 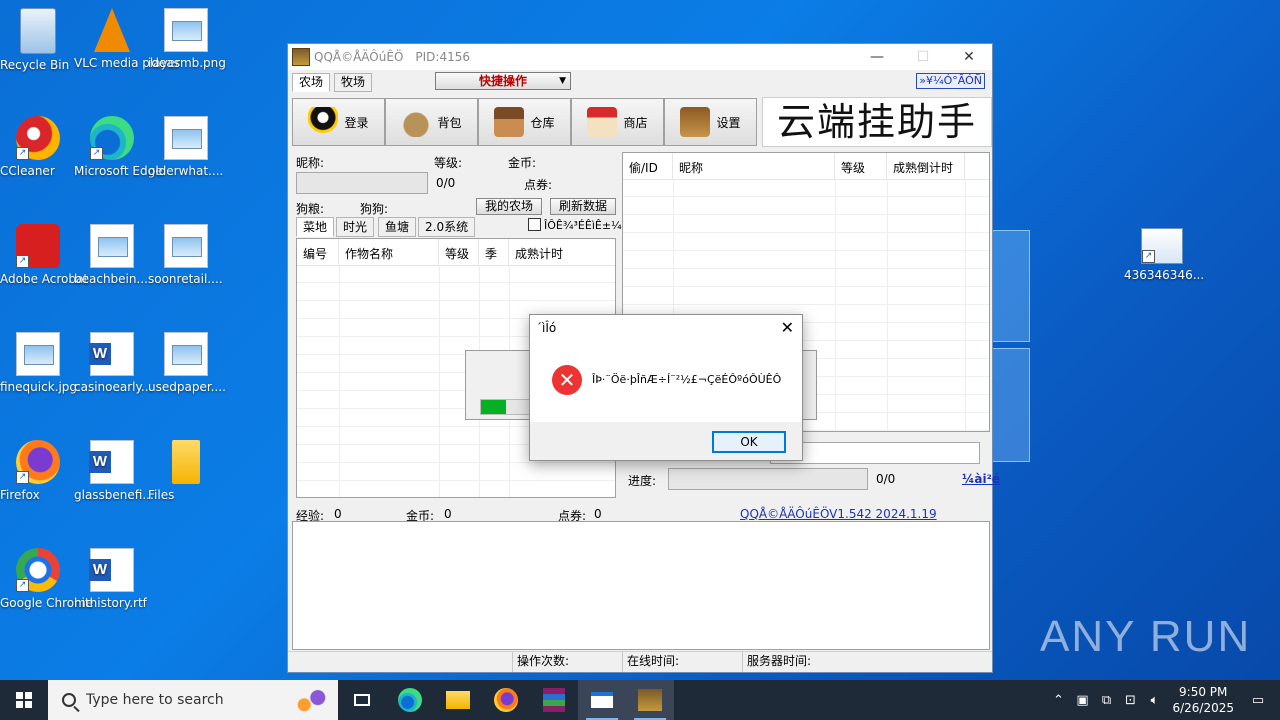 I want to click on windows-logo-icon, so click(x=24, y=700).